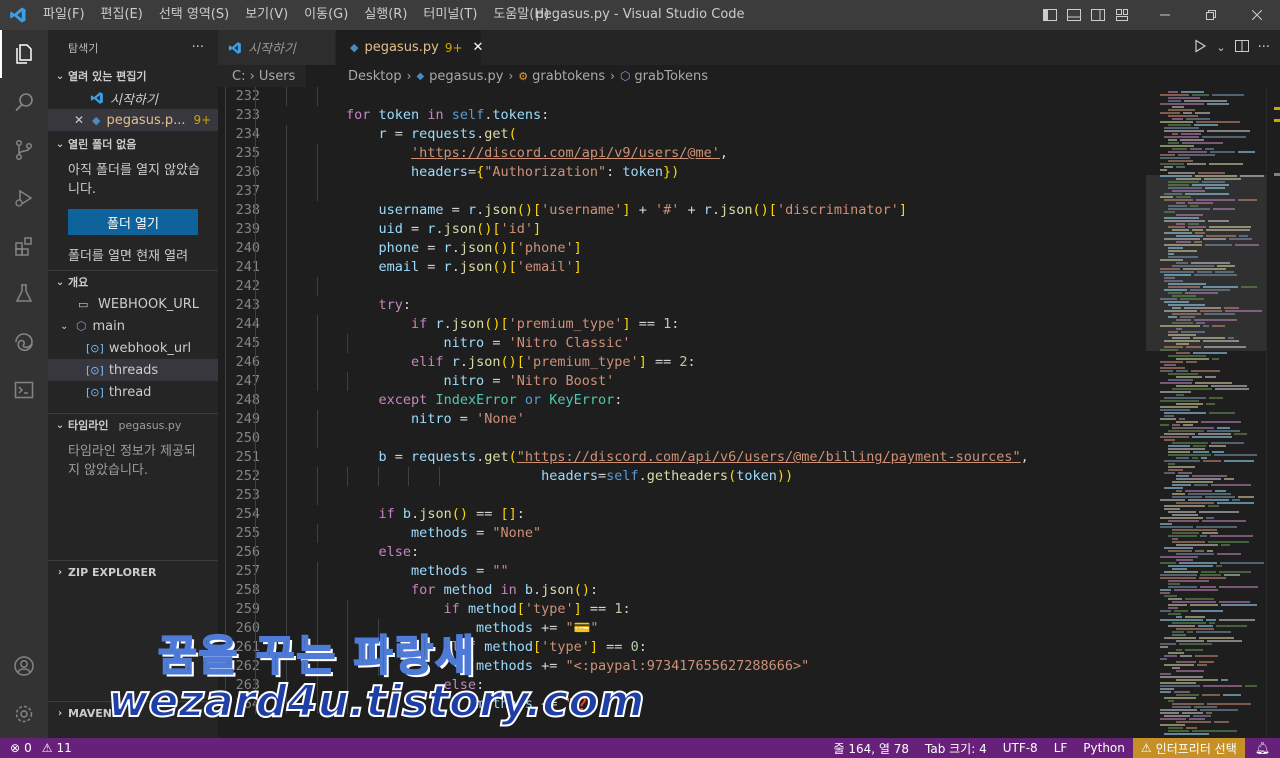 Image resolution: width=1280 pixels, height=758 pixels. I want to click on outline-item: ▭ WEBHOOK_URL, so click(133, 304).